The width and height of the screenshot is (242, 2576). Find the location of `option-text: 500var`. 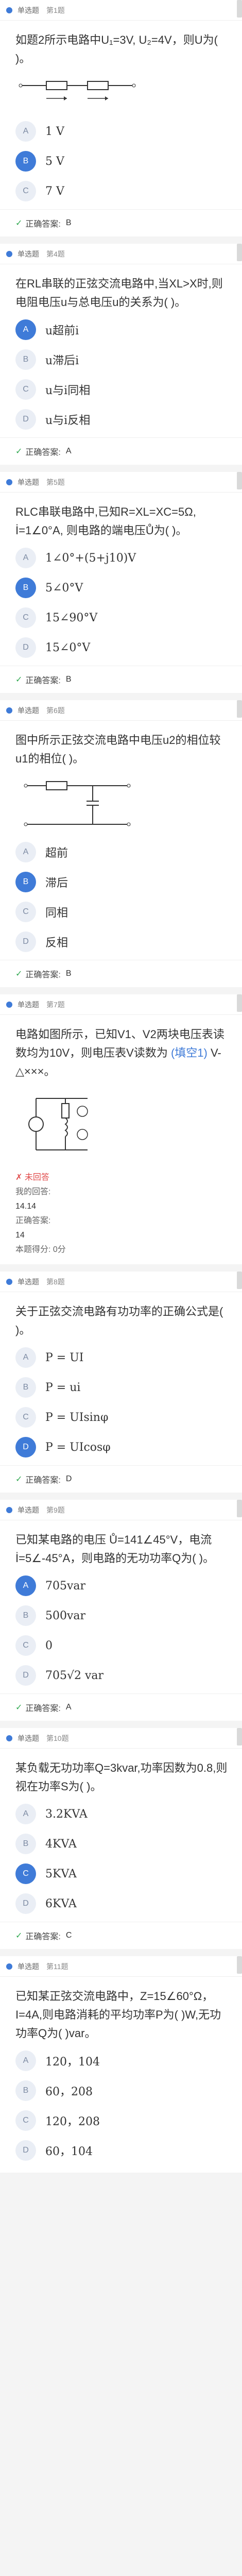

option-text: 500var is located at coordinates (65, 1615).